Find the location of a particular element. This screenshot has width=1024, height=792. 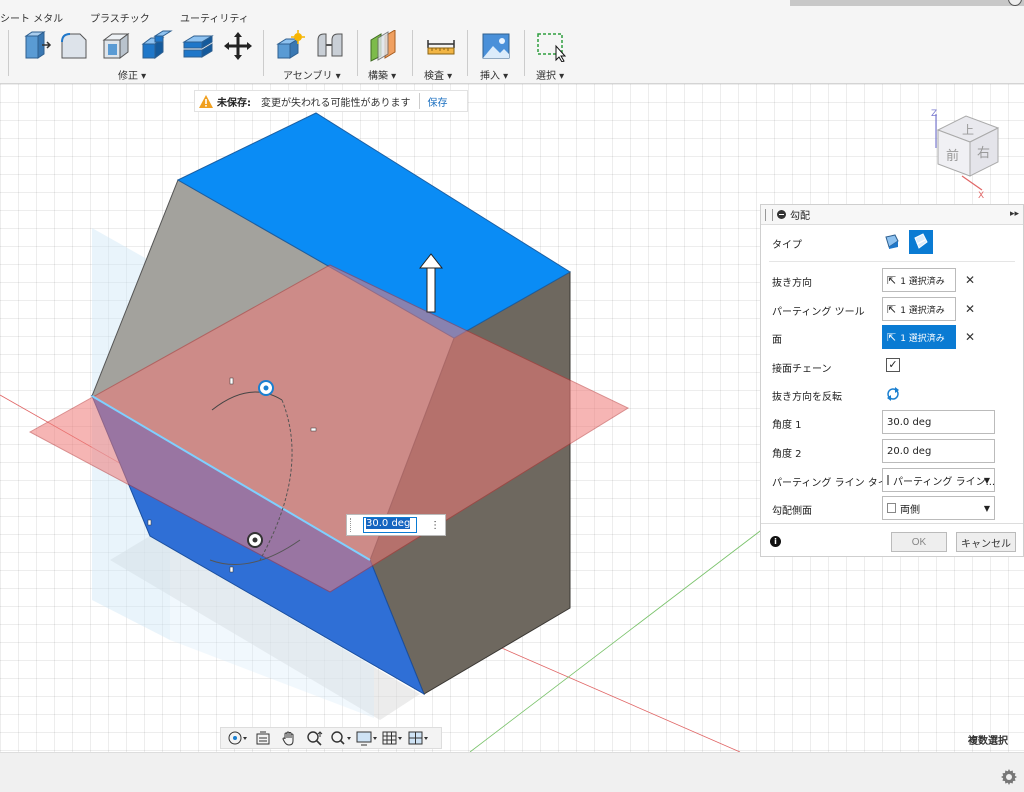

unsaved-banner: 未保存: 変更が失われる可能性があります 保存 is located at coordinates (331, 101).